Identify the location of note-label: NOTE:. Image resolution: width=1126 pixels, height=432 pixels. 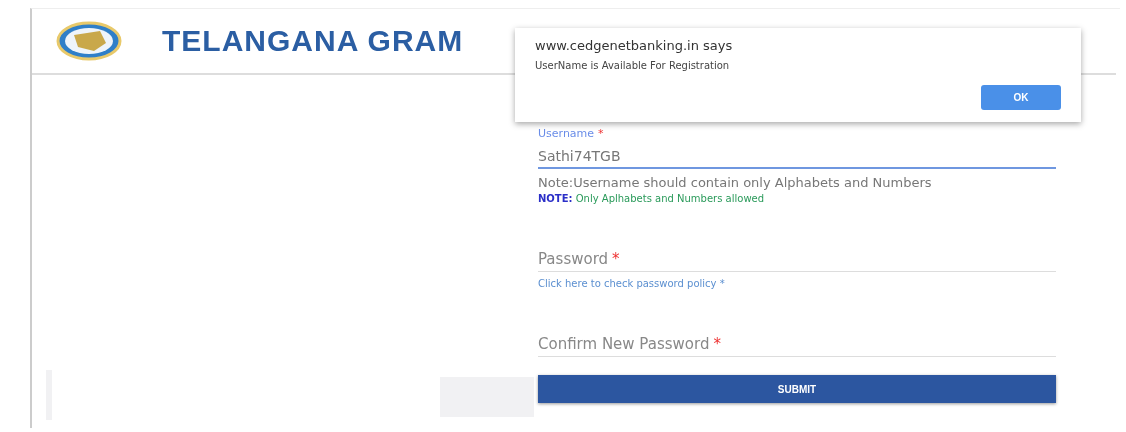
(555, 198).